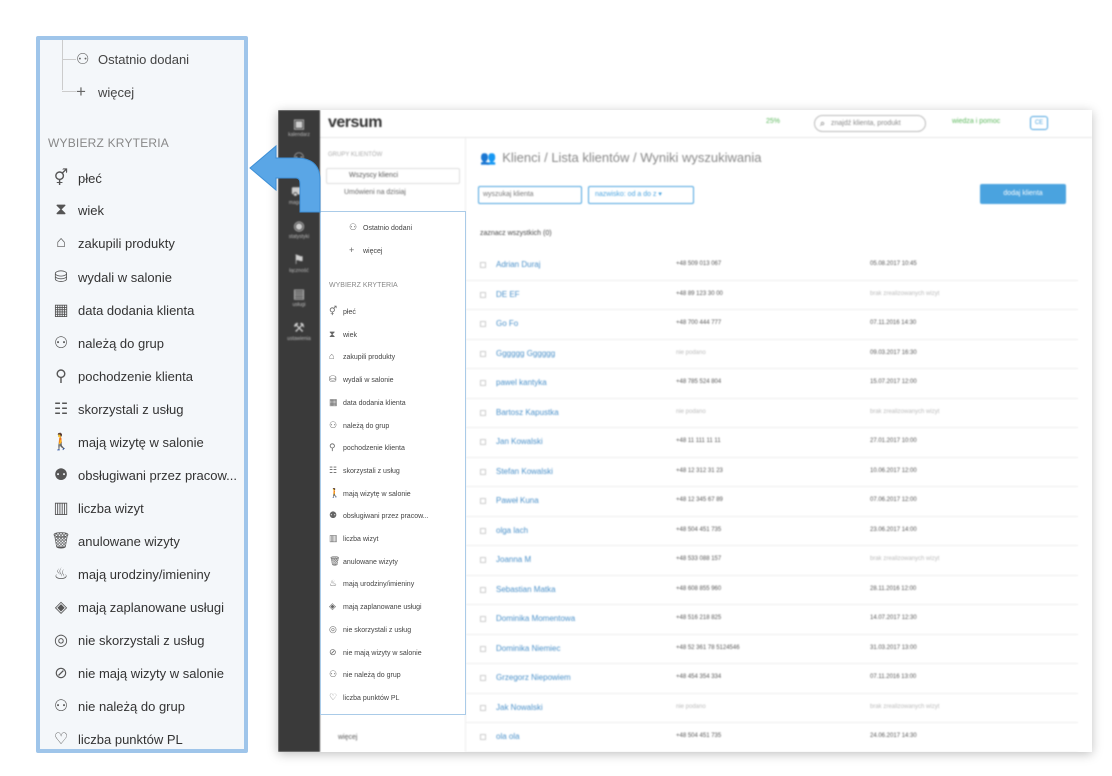 This screenshot has height=776, width=1112. What do you see at coordinates (343, 334) in the screenshot?
I see `criteria-item-small: ⧗ wiek` at bounding box center [343, 334].